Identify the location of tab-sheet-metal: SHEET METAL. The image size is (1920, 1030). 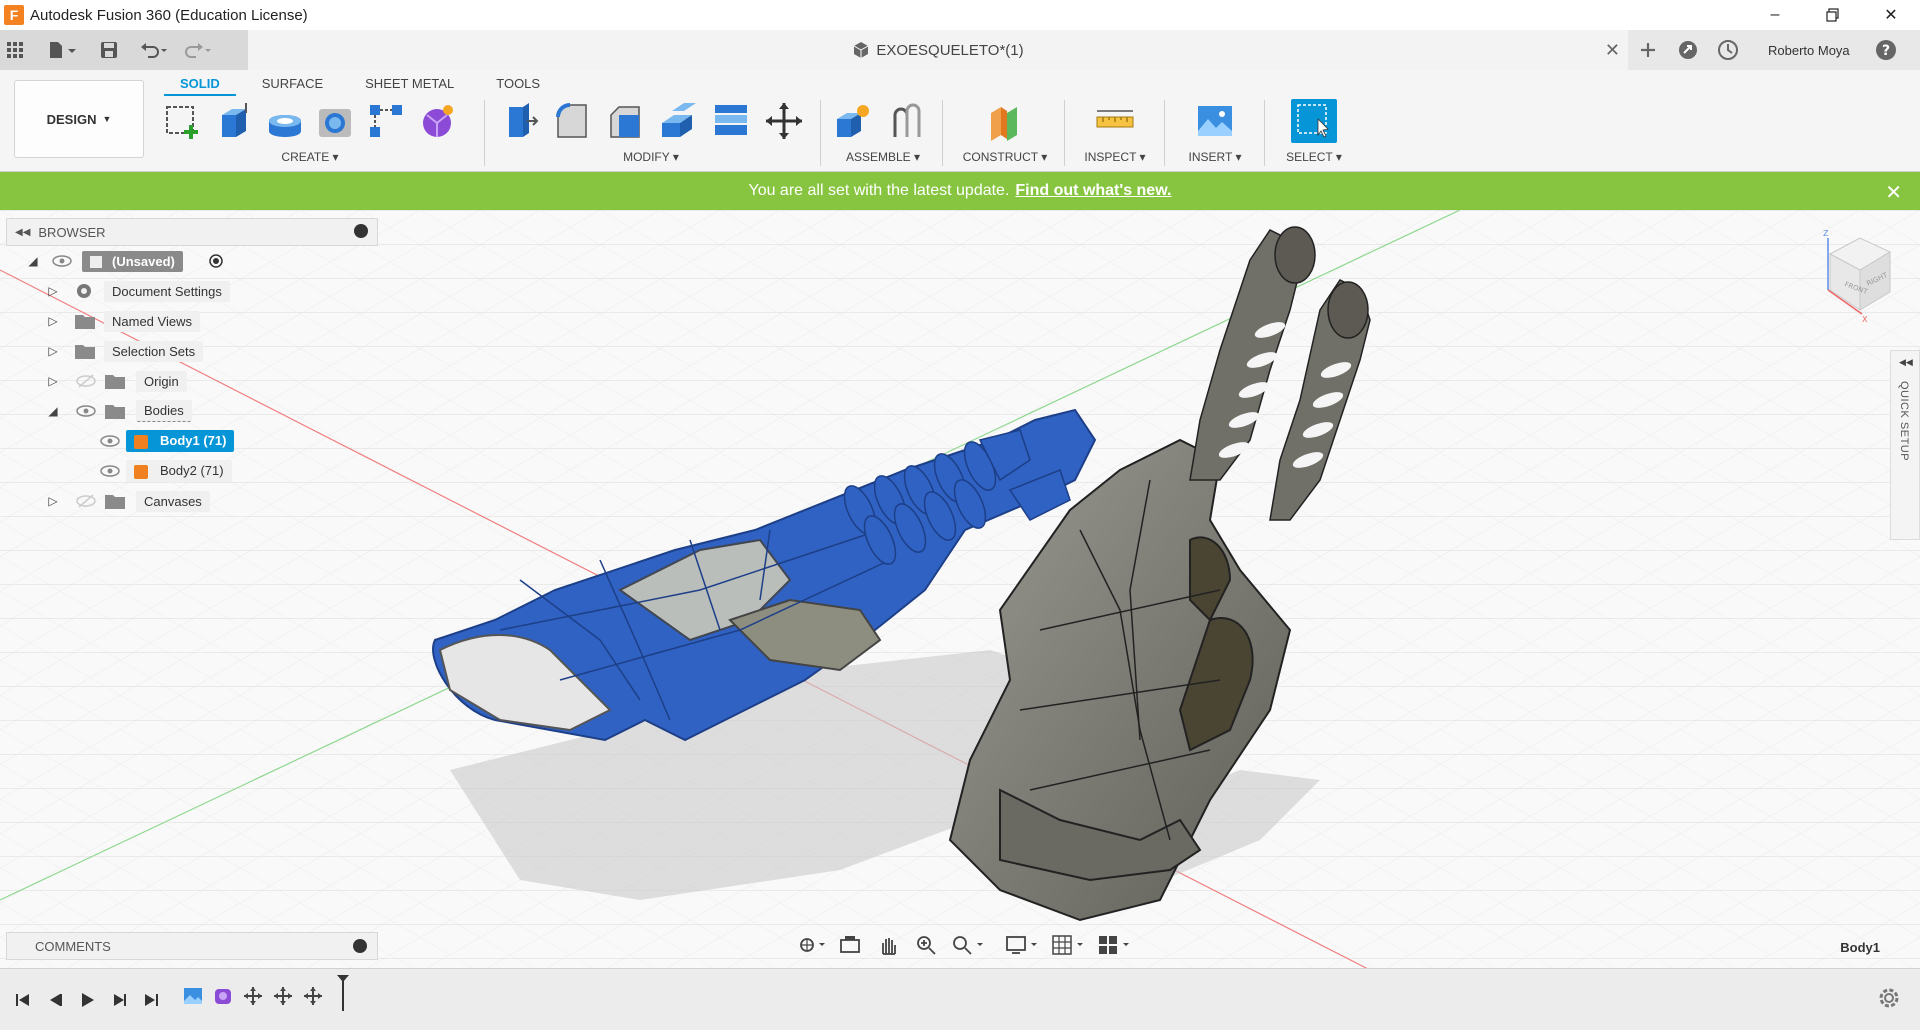
(409, 84).